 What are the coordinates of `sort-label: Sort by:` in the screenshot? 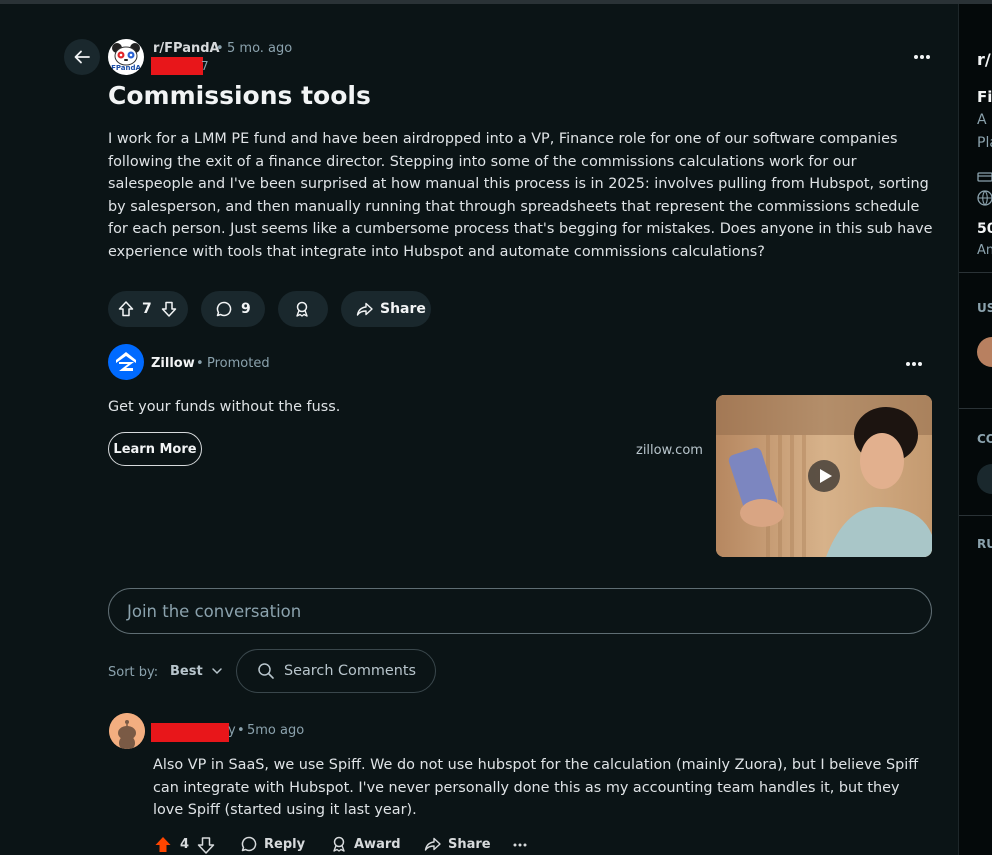 It's located at (133, 672).